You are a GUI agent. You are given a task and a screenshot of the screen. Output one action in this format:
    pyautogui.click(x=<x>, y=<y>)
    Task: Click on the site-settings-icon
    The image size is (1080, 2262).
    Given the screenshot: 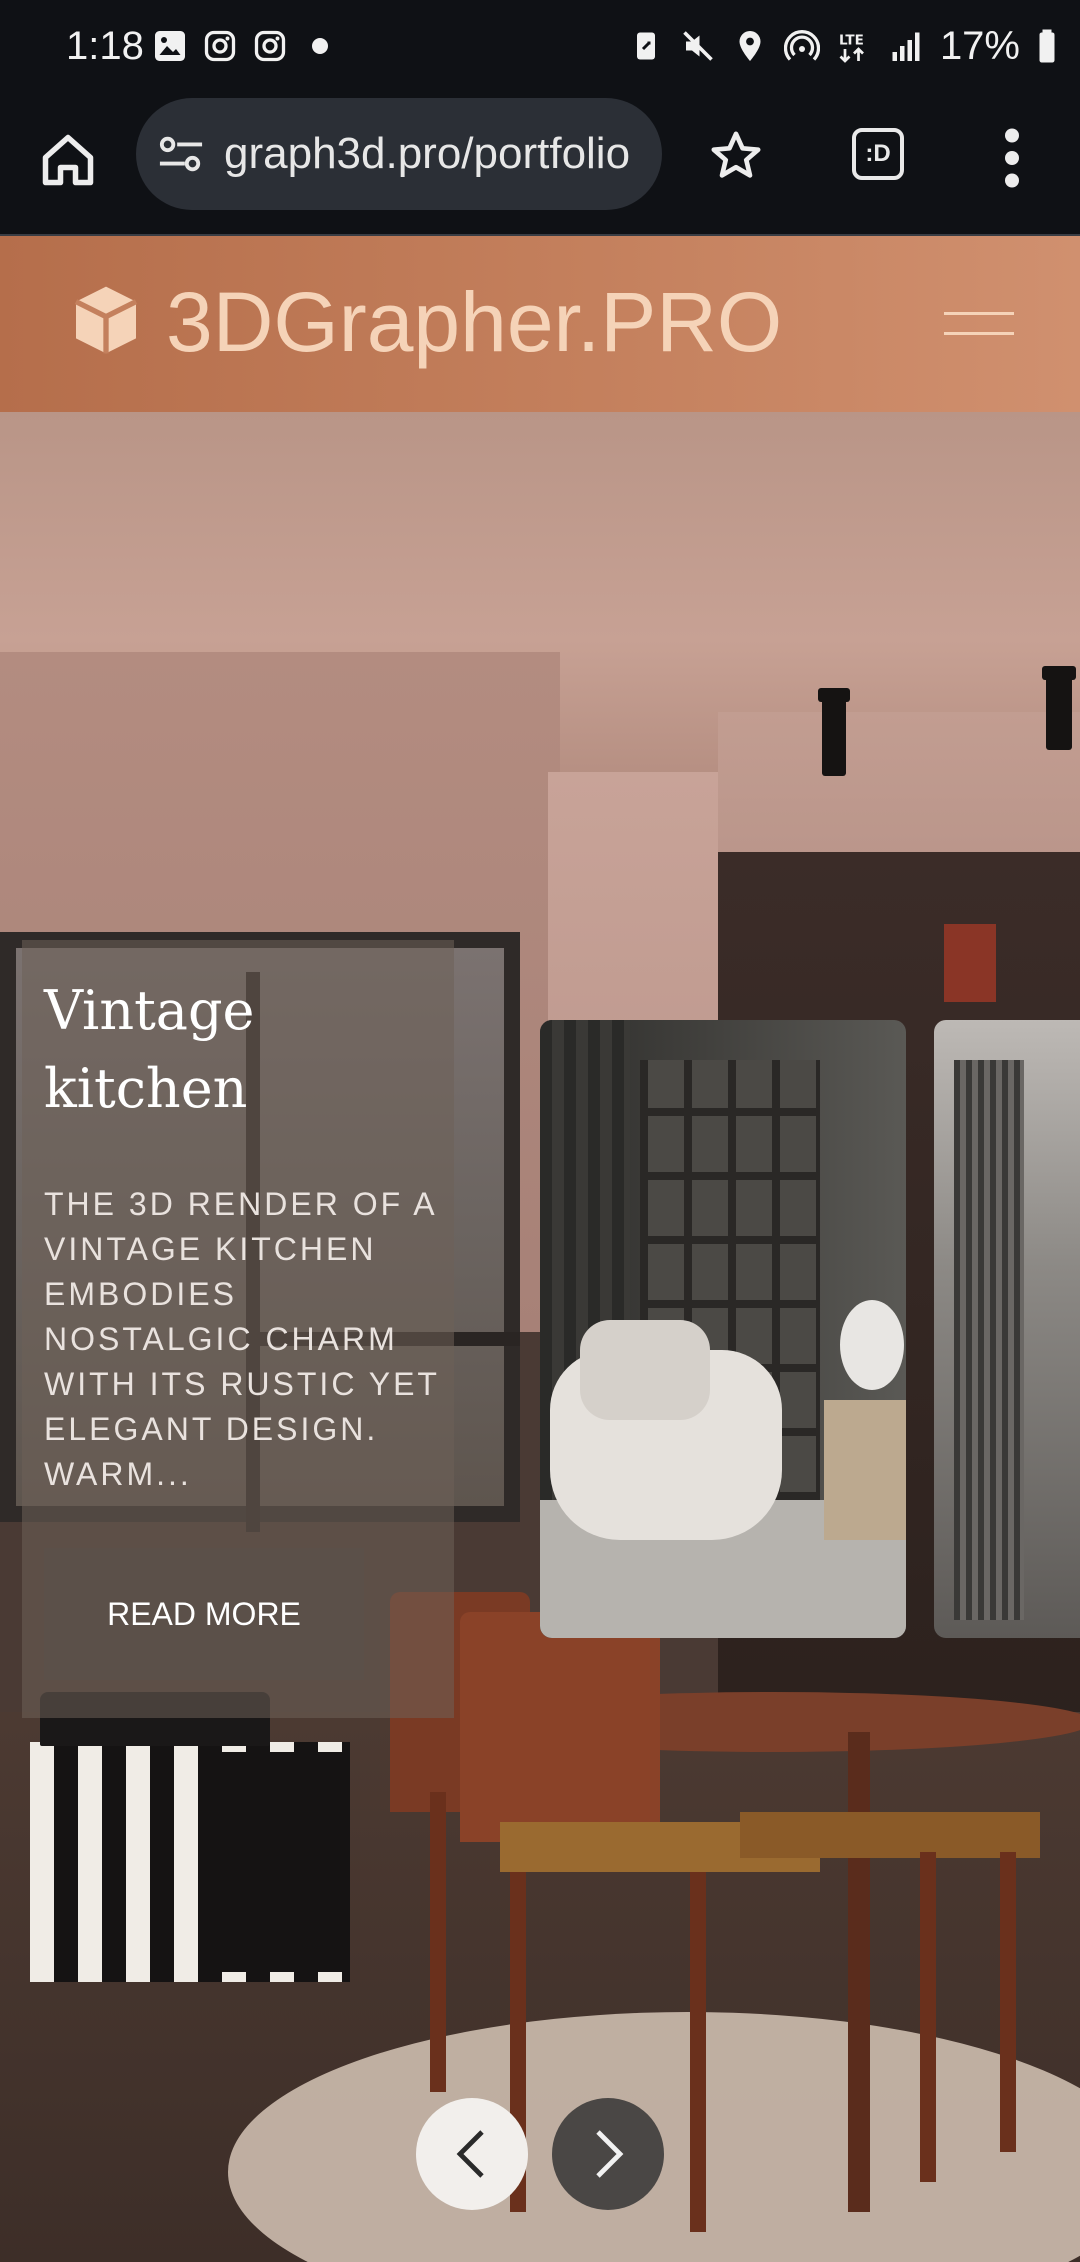 What is the action you would take?
    pyautogui.click(x=181, y=154)
    